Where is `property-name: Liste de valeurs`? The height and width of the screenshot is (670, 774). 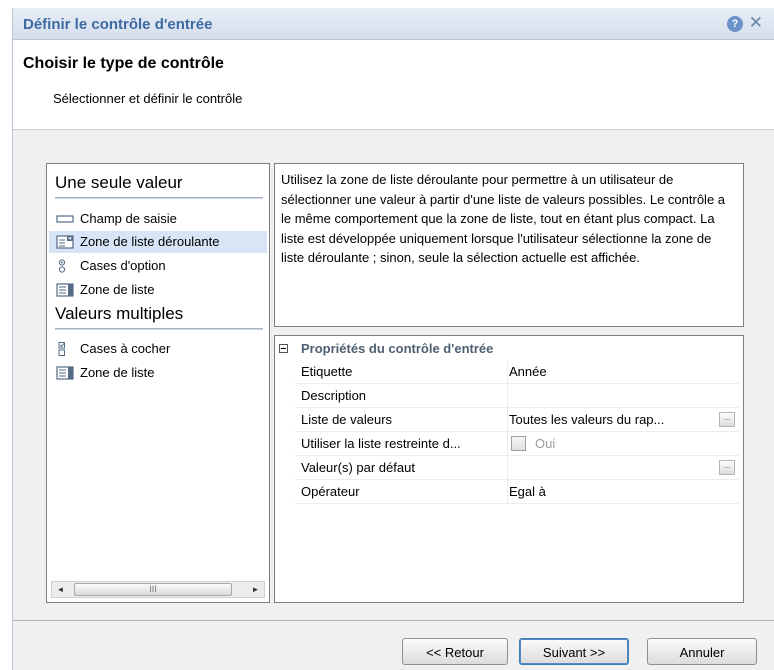
property-name: Liste de valeurs is located at coordinates (347, 419).